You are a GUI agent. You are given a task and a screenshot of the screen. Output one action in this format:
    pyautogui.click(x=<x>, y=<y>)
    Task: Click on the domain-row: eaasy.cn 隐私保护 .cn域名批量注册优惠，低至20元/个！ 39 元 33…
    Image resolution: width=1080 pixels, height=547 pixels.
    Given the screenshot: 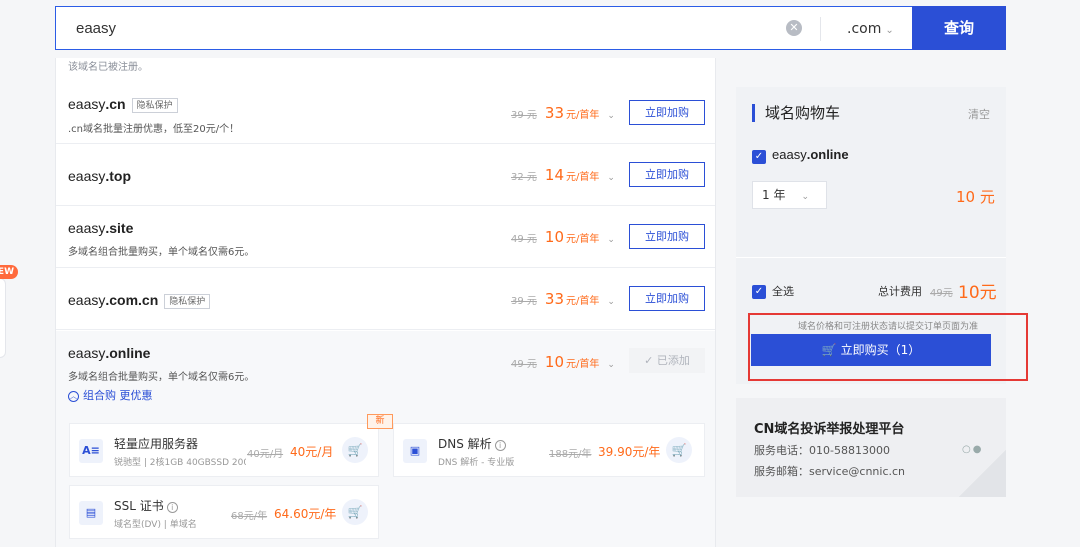 What is the action you would take?
    pyautogui.click(x=385, y=113)
    